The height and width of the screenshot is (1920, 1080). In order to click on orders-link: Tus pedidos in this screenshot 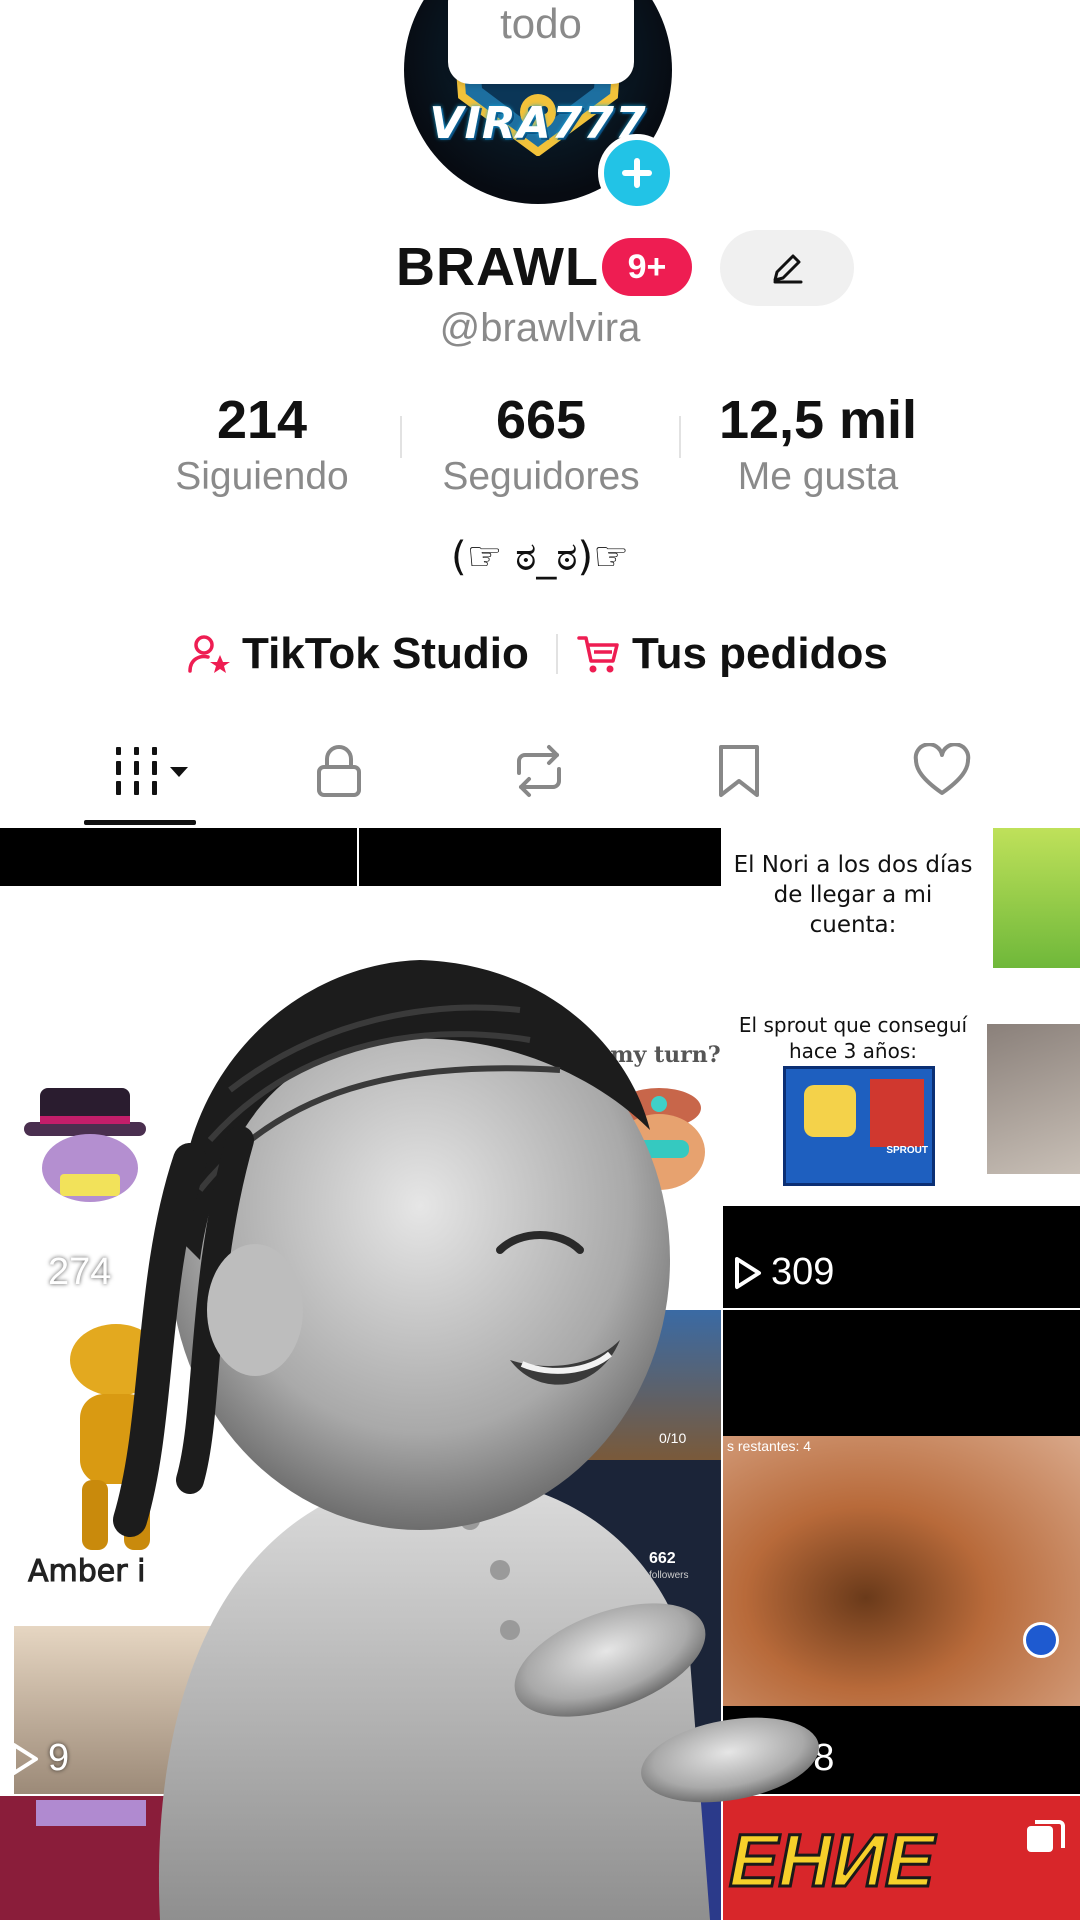, I will do `click(732, 654)`.